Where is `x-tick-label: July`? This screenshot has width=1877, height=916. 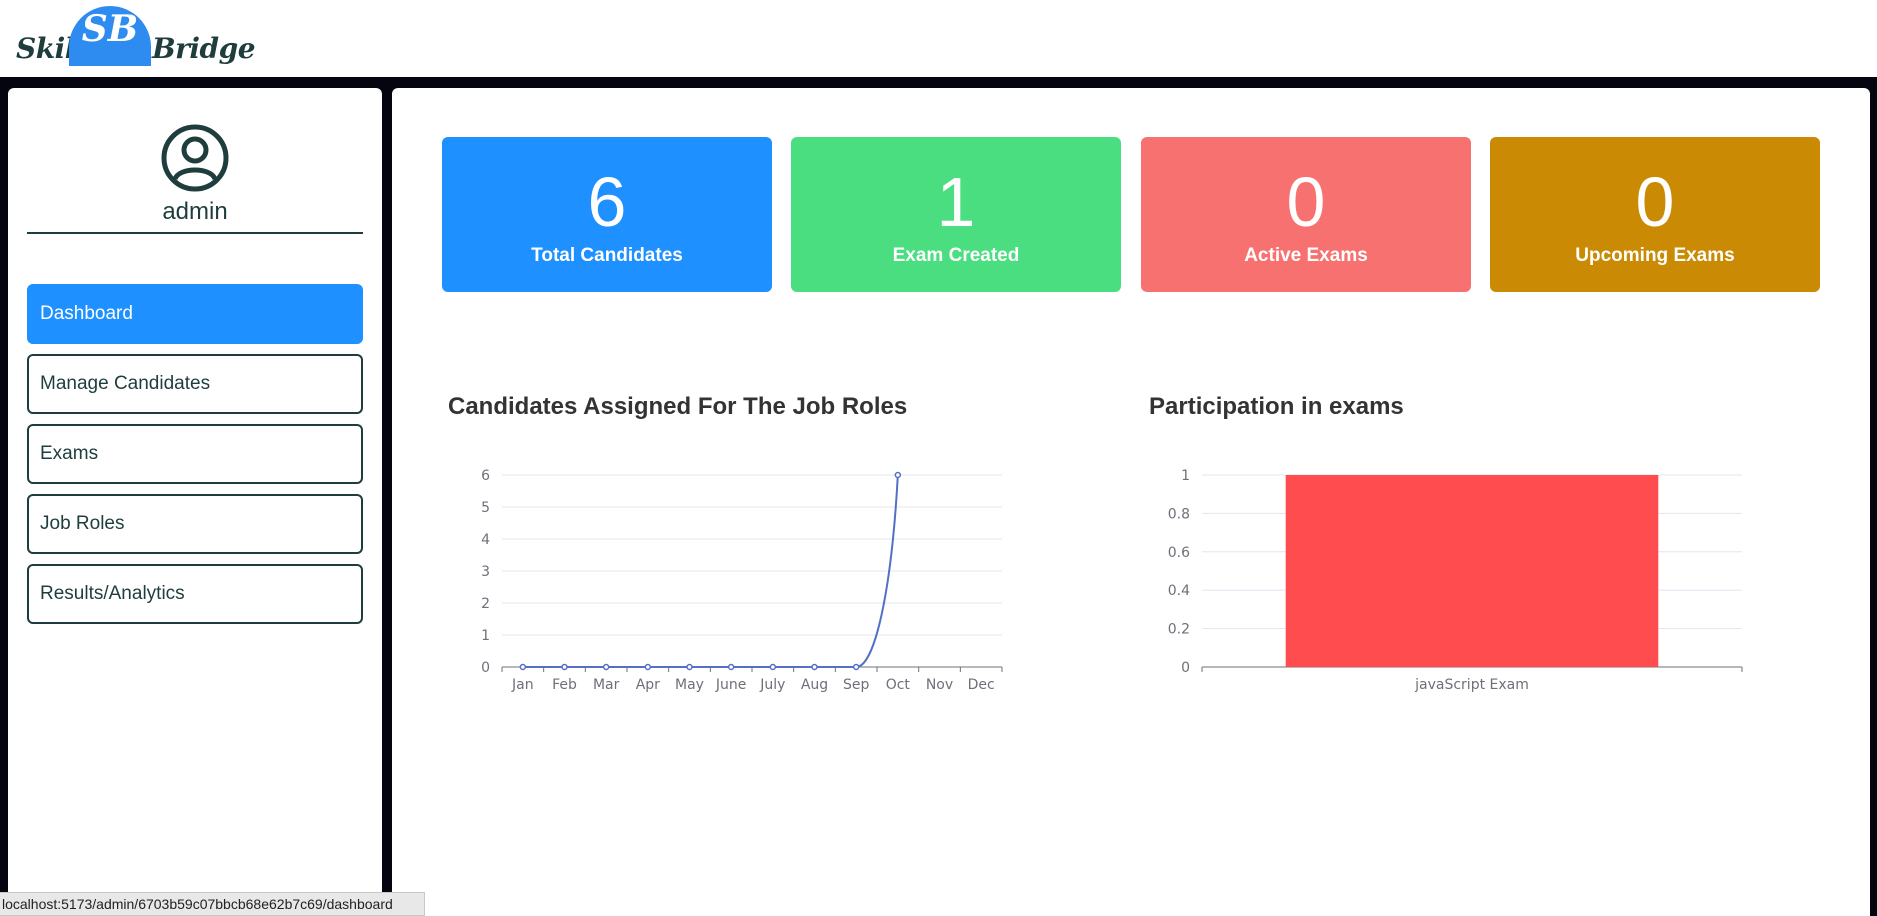
x-tick-label: July is located at coordinates (772, 685).